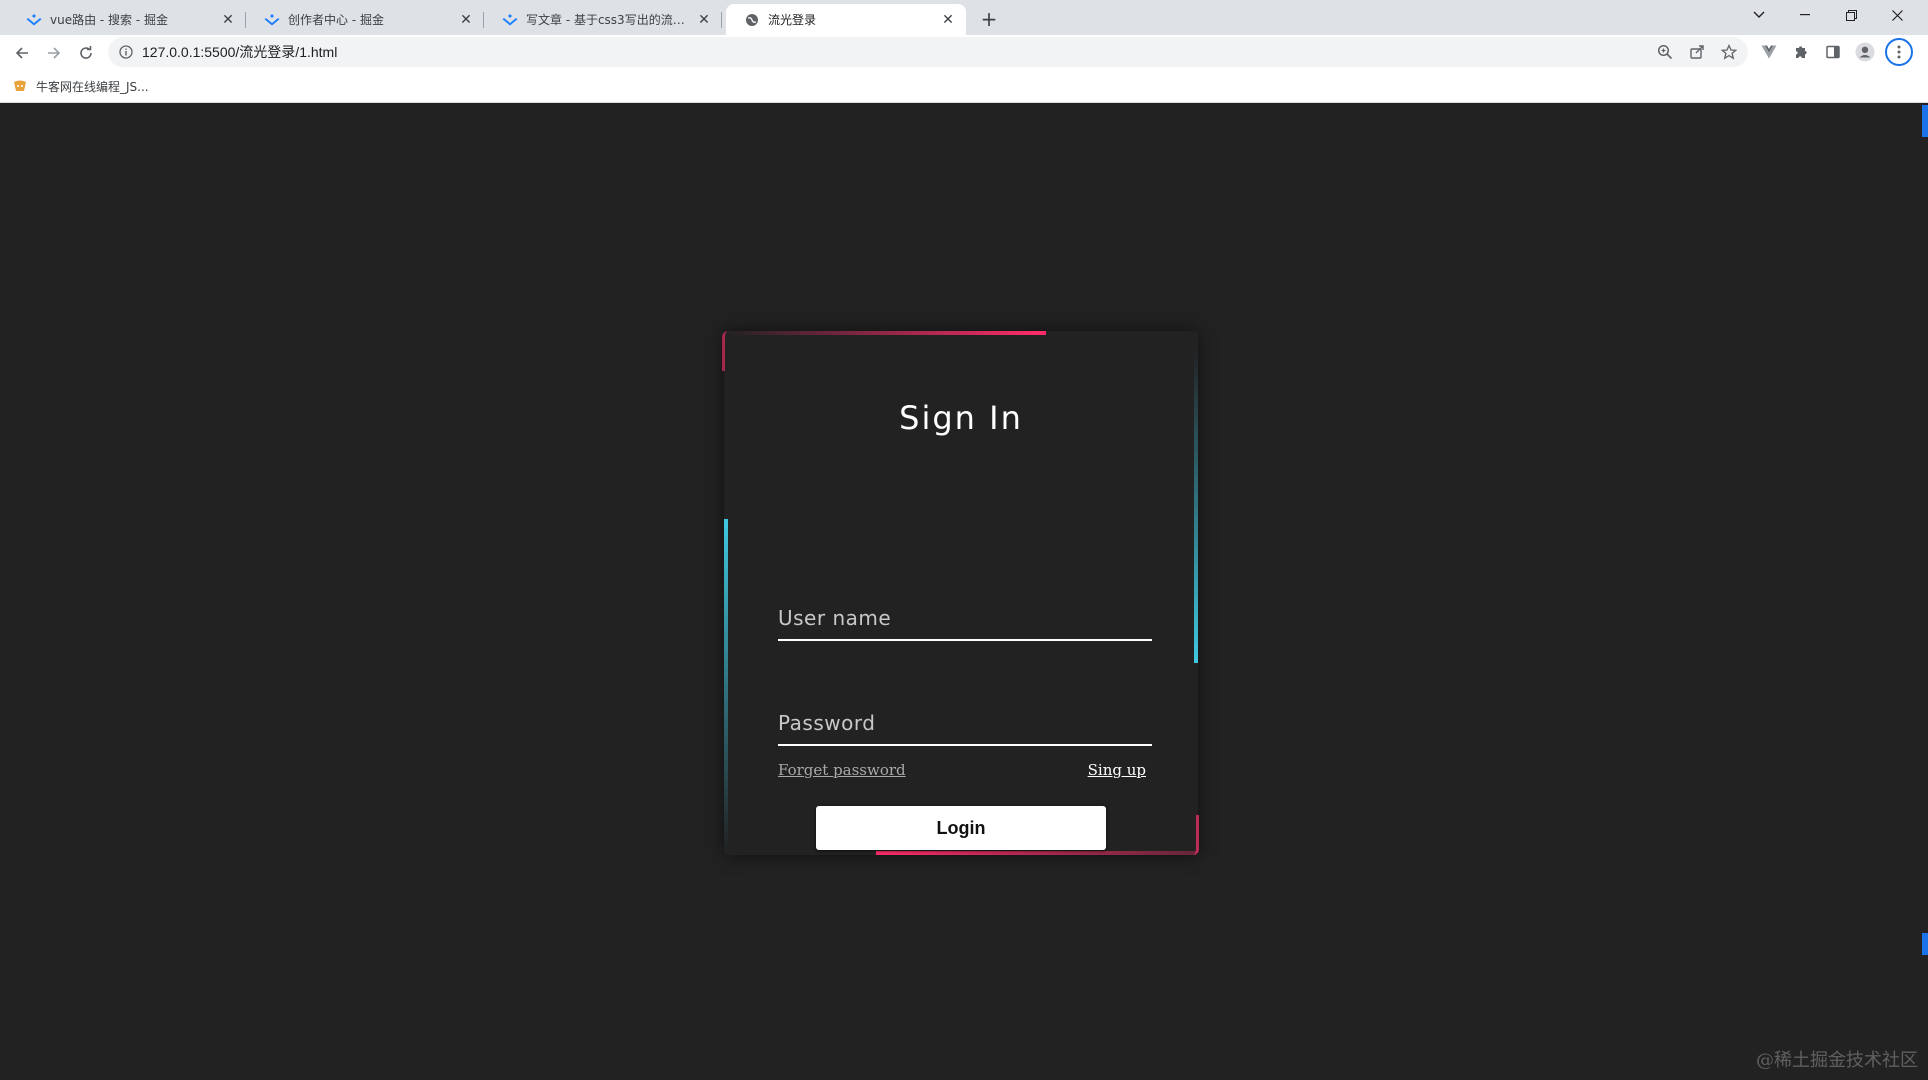  What do you see at coordinates (1899, 52) in the screenshot?
I see `browser-menu-kebab-icon` at bounding box center [1899, 52].